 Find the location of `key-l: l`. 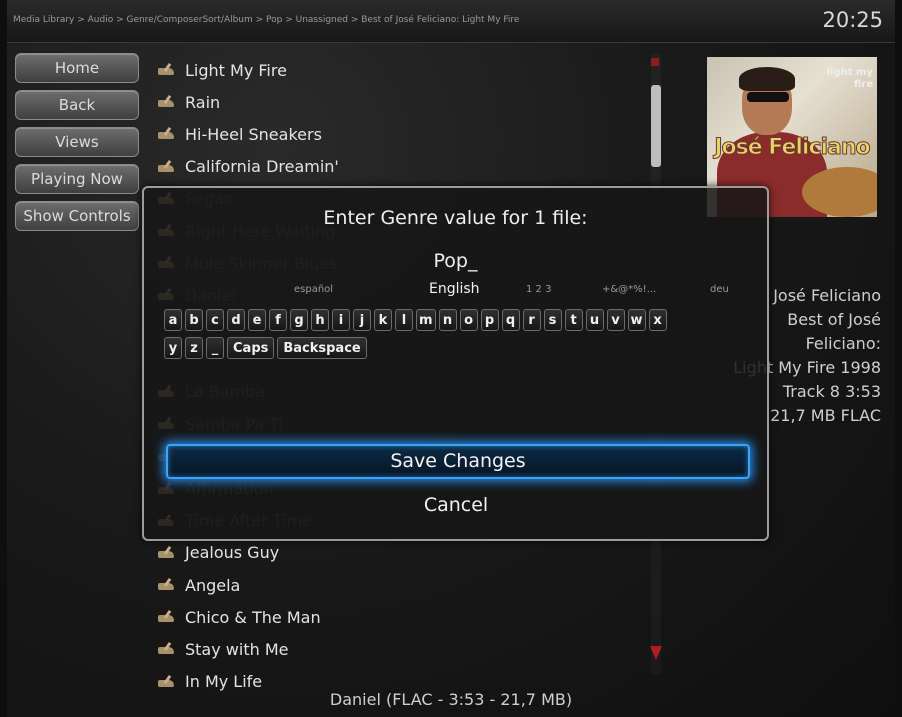

key-l: l is located at coordinates (404, 320).